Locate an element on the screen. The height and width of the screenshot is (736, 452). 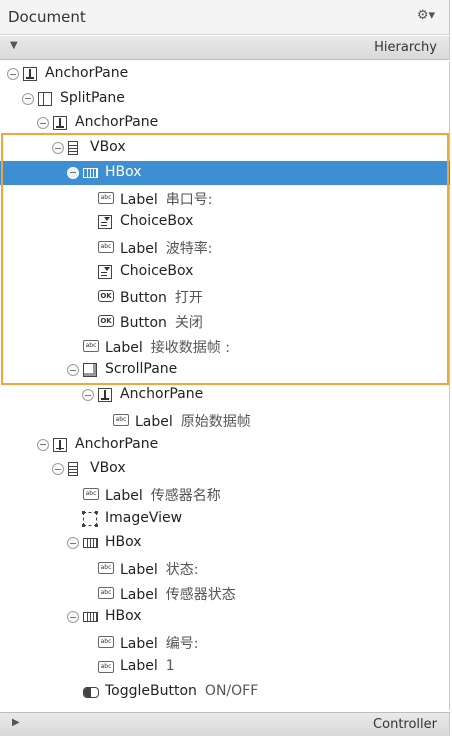
node-label: Label 传感器状态 is located at coordinates (178, 594).